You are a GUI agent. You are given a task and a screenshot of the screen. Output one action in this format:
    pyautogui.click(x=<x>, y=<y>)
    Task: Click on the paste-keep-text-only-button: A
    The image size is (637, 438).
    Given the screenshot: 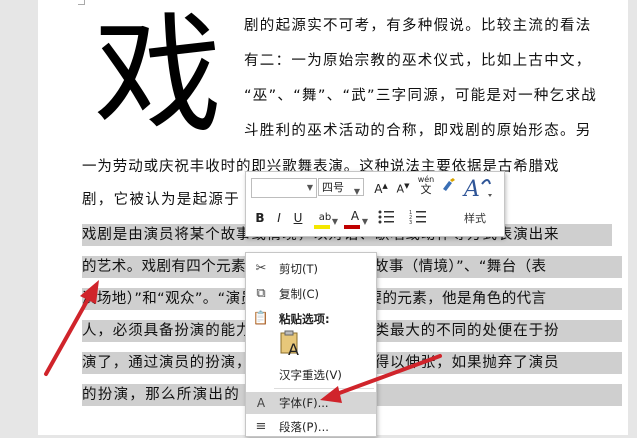 What is the action you would take?
    pyautogui.click(x=291, y=344)
    